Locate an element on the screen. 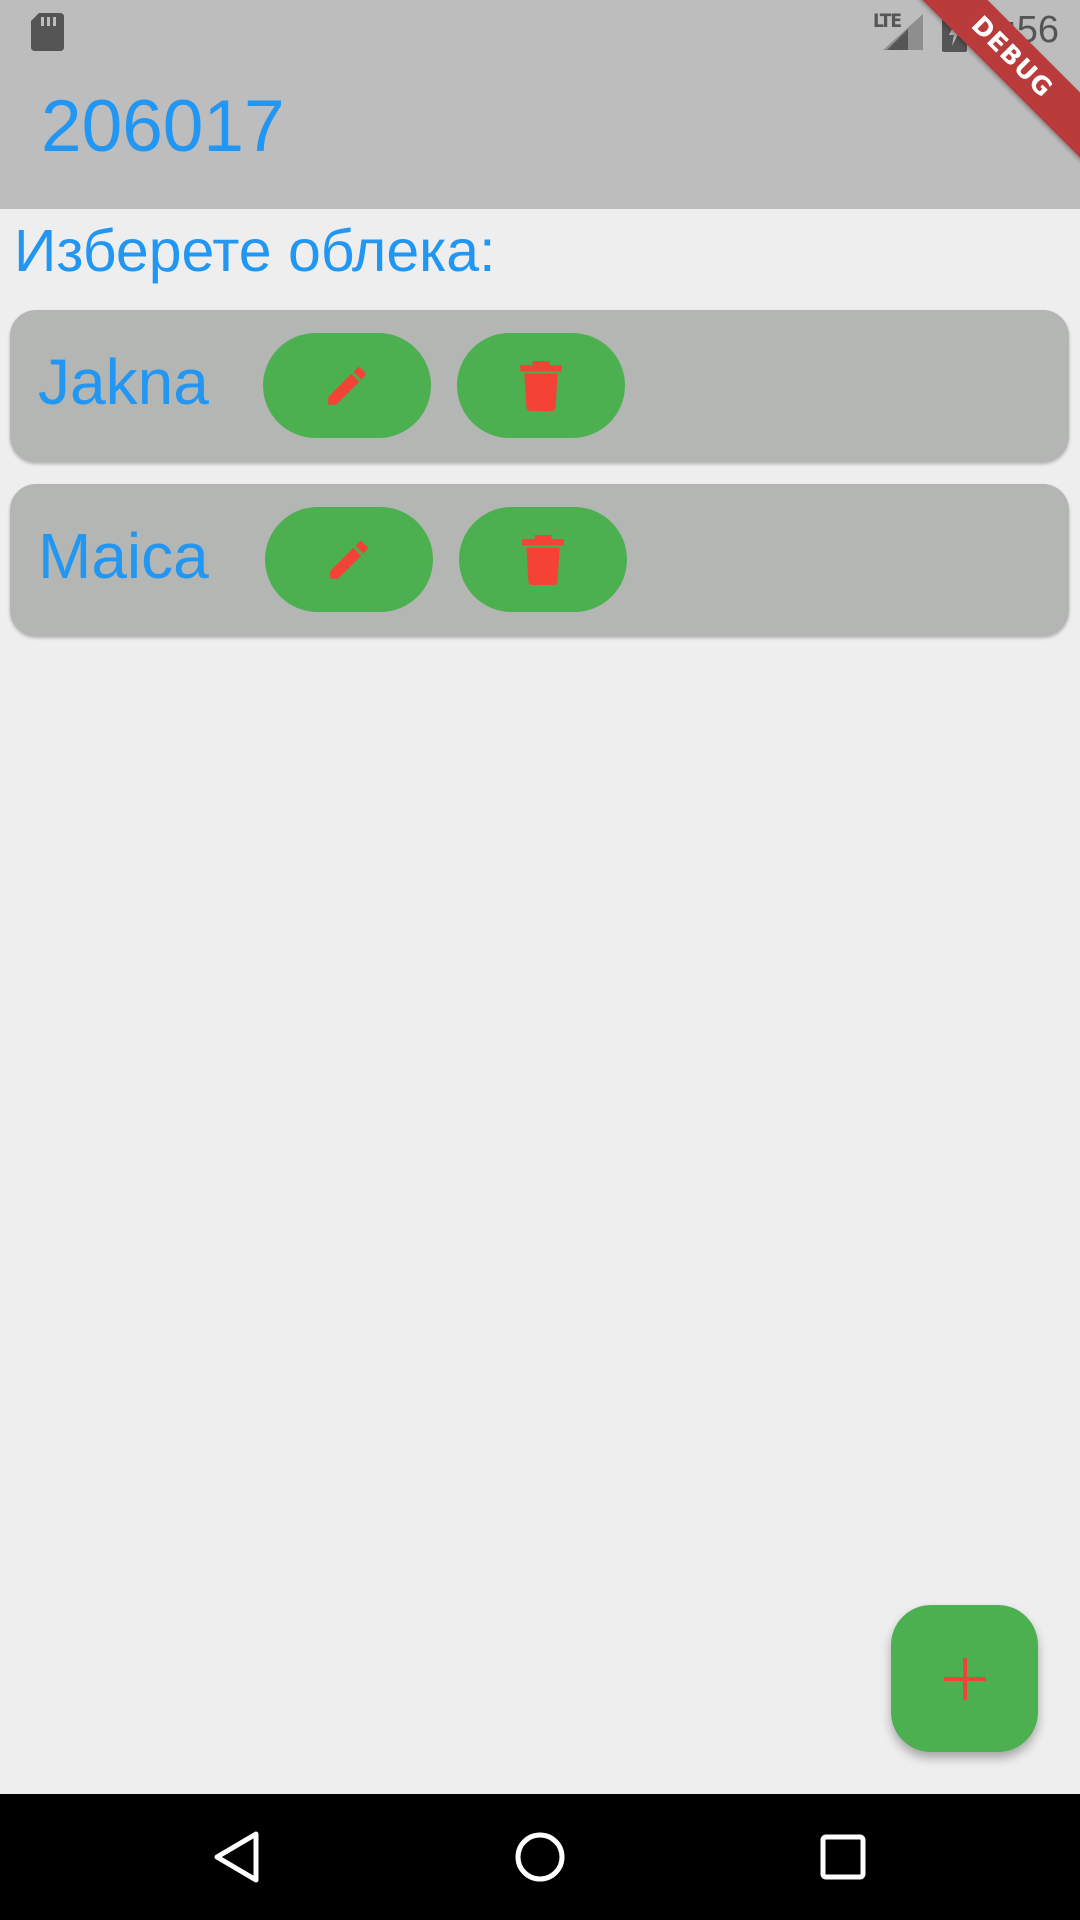 The image size is (1080, 1920). clothing-item-name: Jakna is located at coordinates (123, 382).